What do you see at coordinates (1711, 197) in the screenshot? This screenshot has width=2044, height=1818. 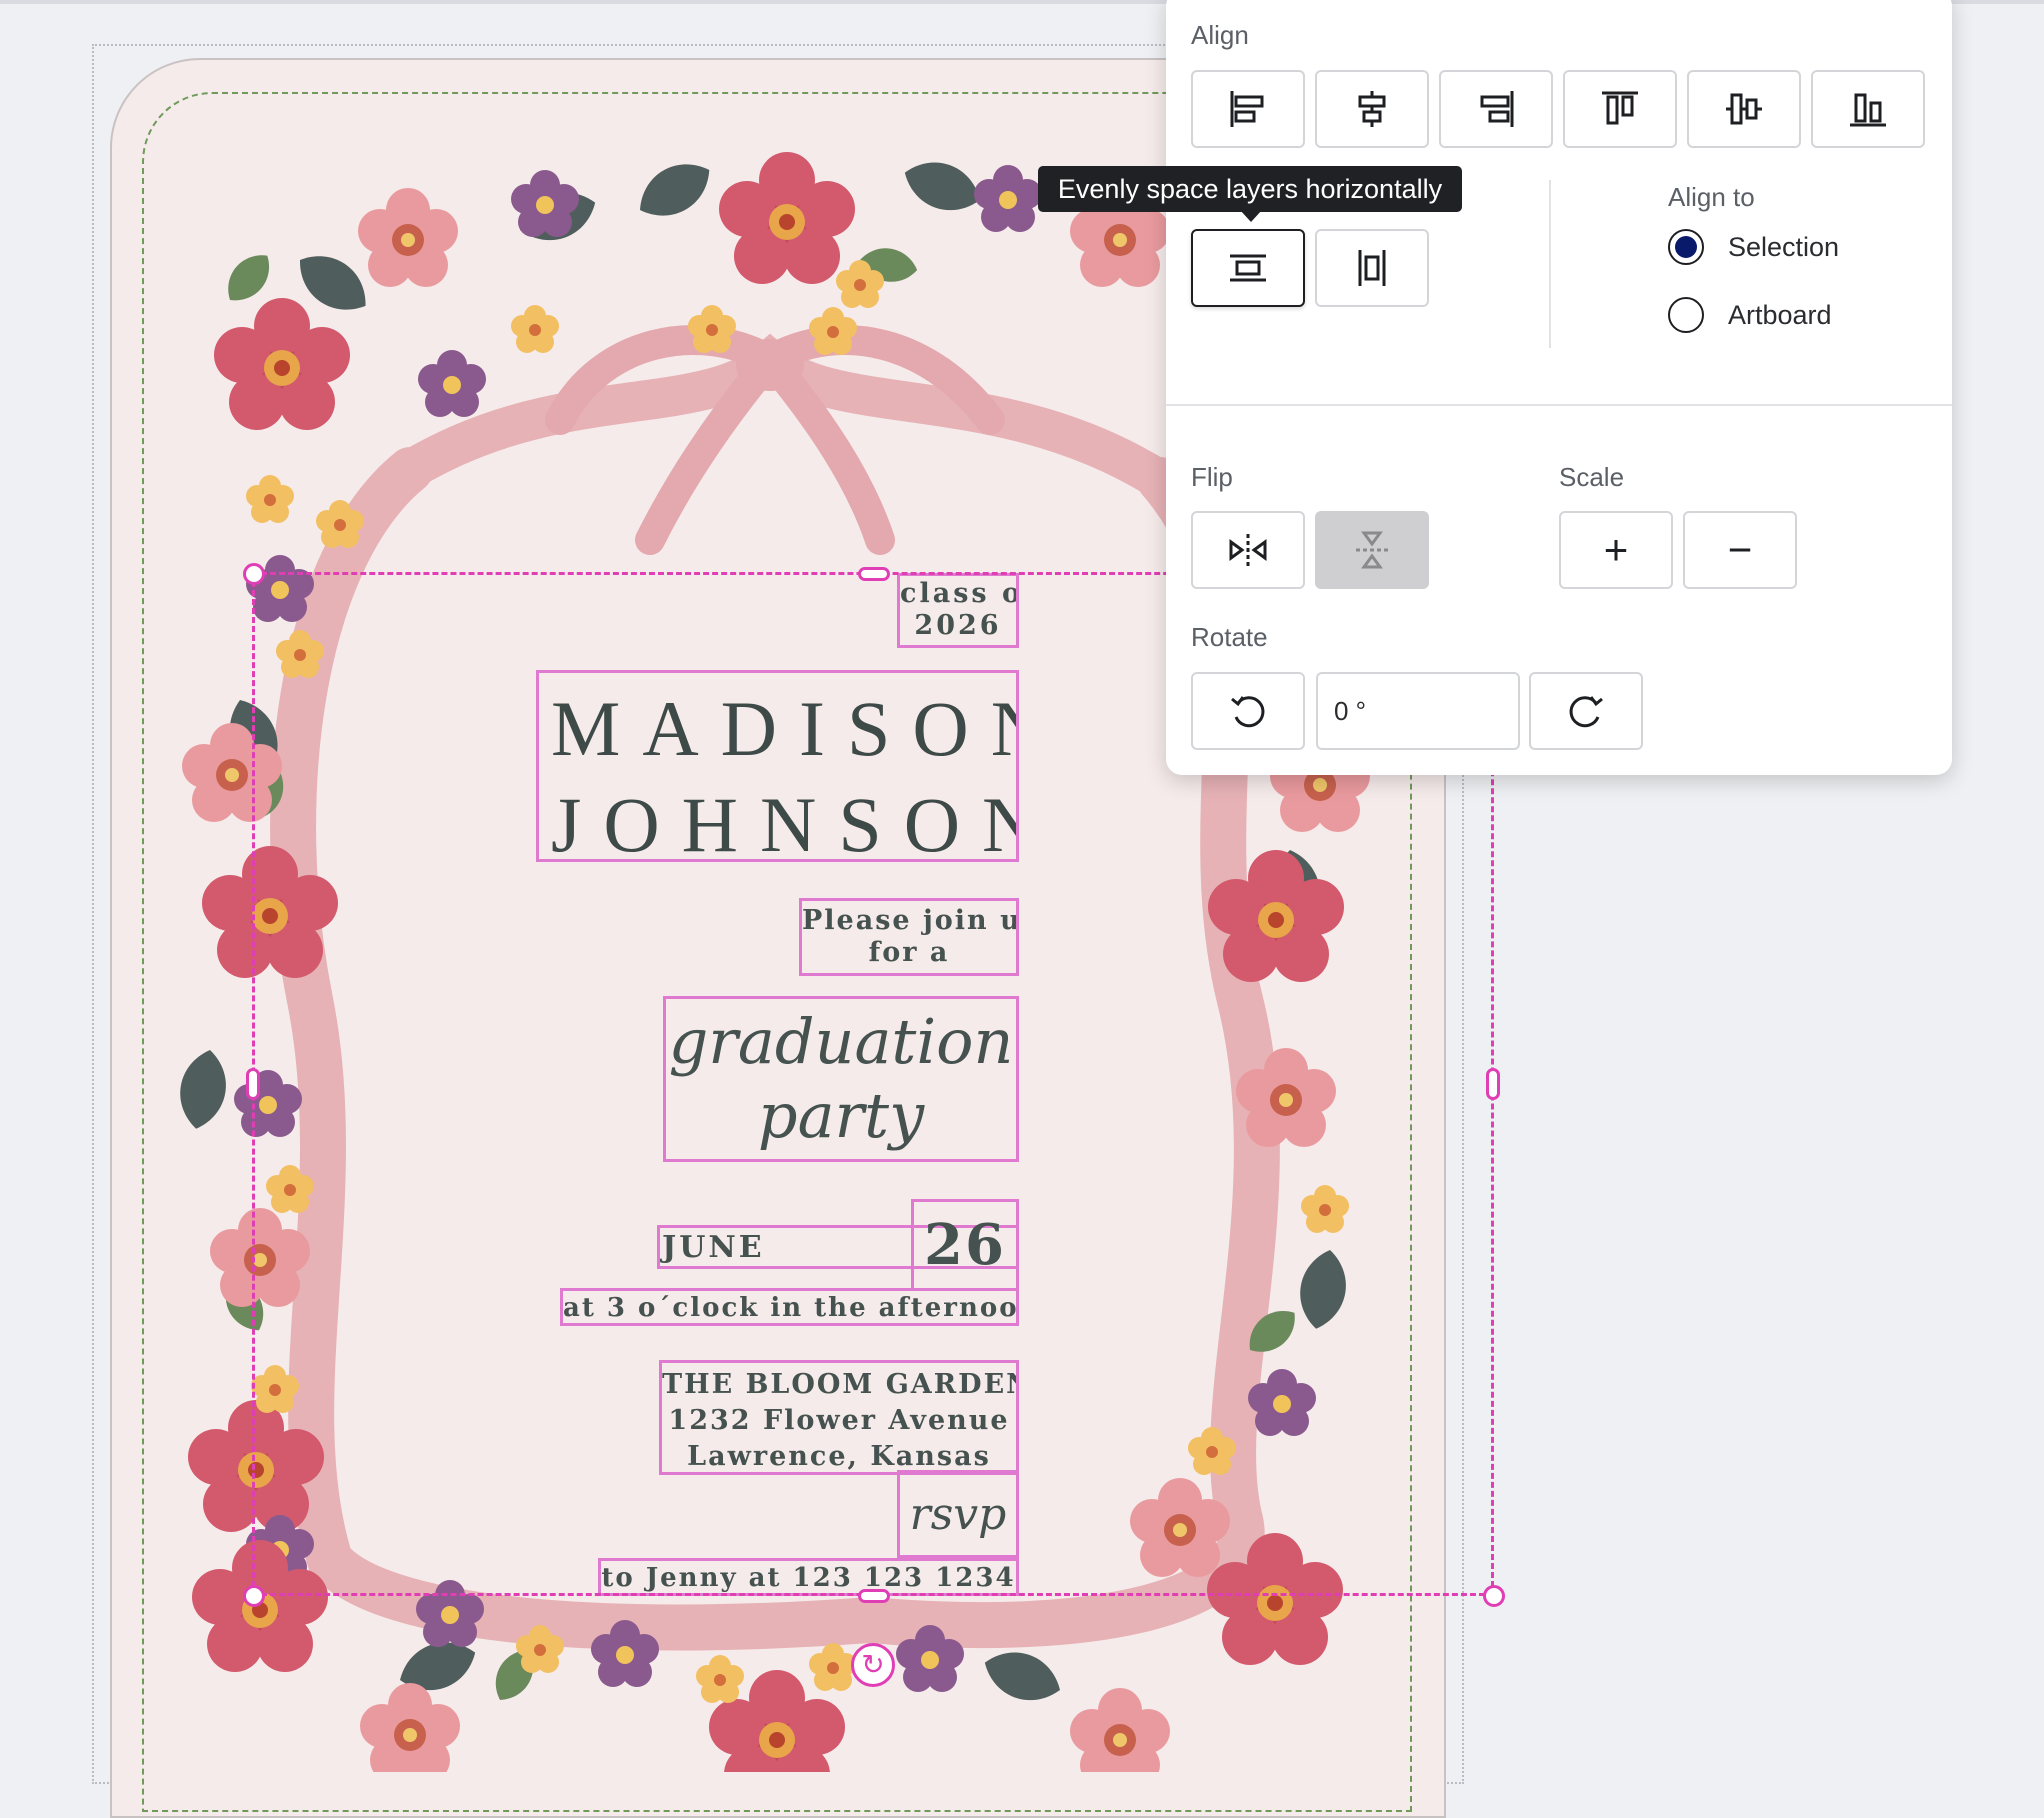 I see `align-to-heading: Align to` at bounding box center [1711, 197].